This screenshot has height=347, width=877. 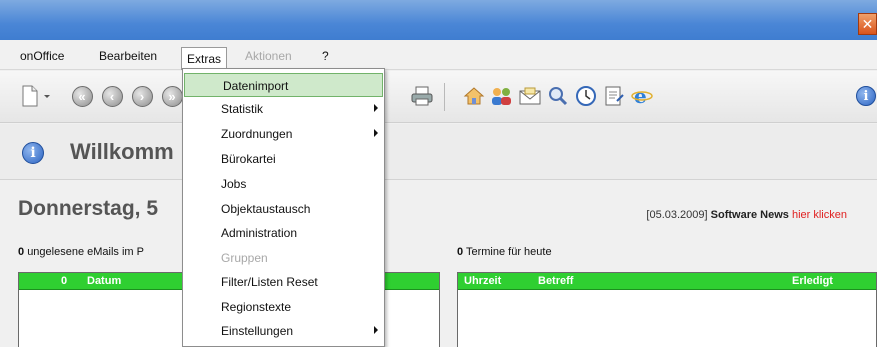 What do you see at coordinates (283, 159) in the screenshot?
I see `menu-item-buerokartei: Bürokartei` at bounding box center [283, 159].